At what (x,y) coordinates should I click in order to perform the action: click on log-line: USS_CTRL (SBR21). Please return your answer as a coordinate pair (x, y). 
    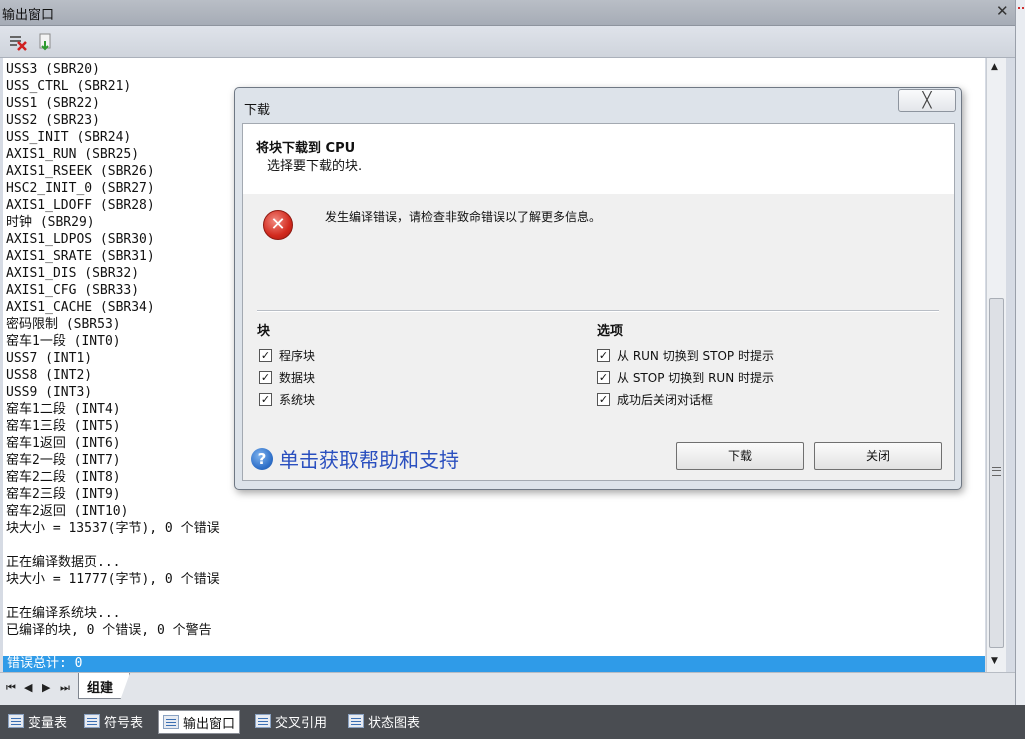
    Looking at the image, I should click on (69, 86).